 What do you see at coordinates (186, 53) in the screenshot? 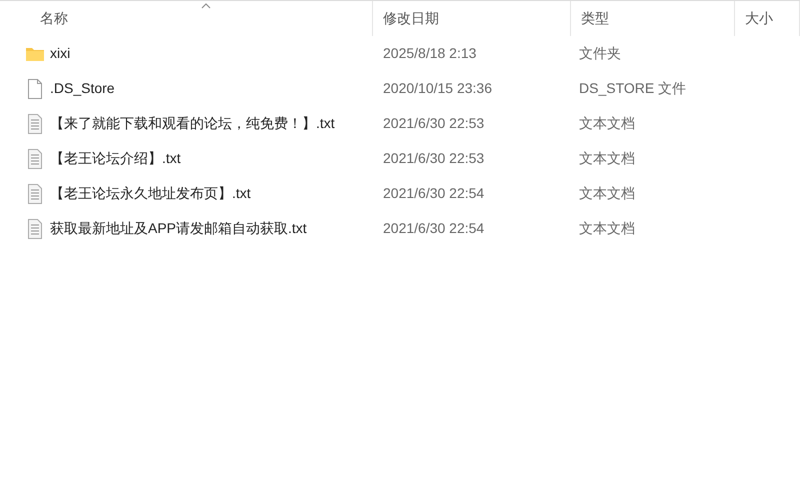
I see `file-name: xixi` at bounding box center [186, 53].